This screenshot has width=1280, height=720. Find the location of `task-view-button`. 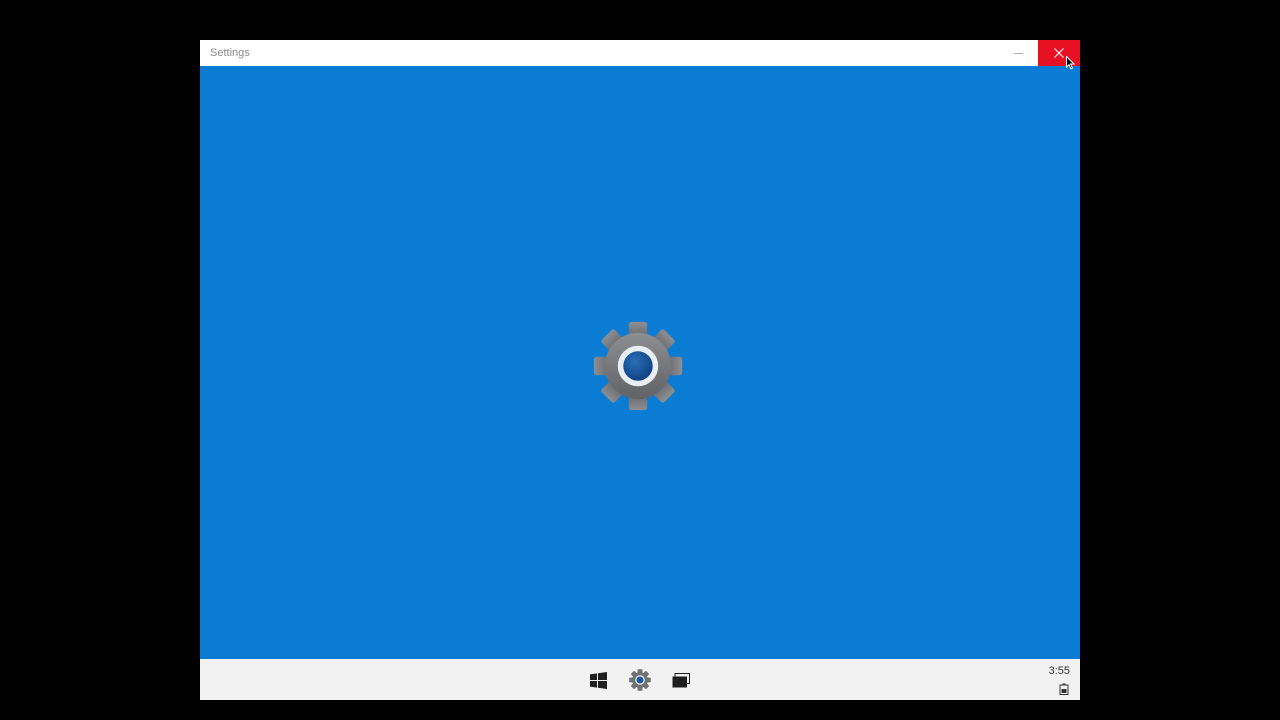

task-view-button is located at coordinates (681, 680).